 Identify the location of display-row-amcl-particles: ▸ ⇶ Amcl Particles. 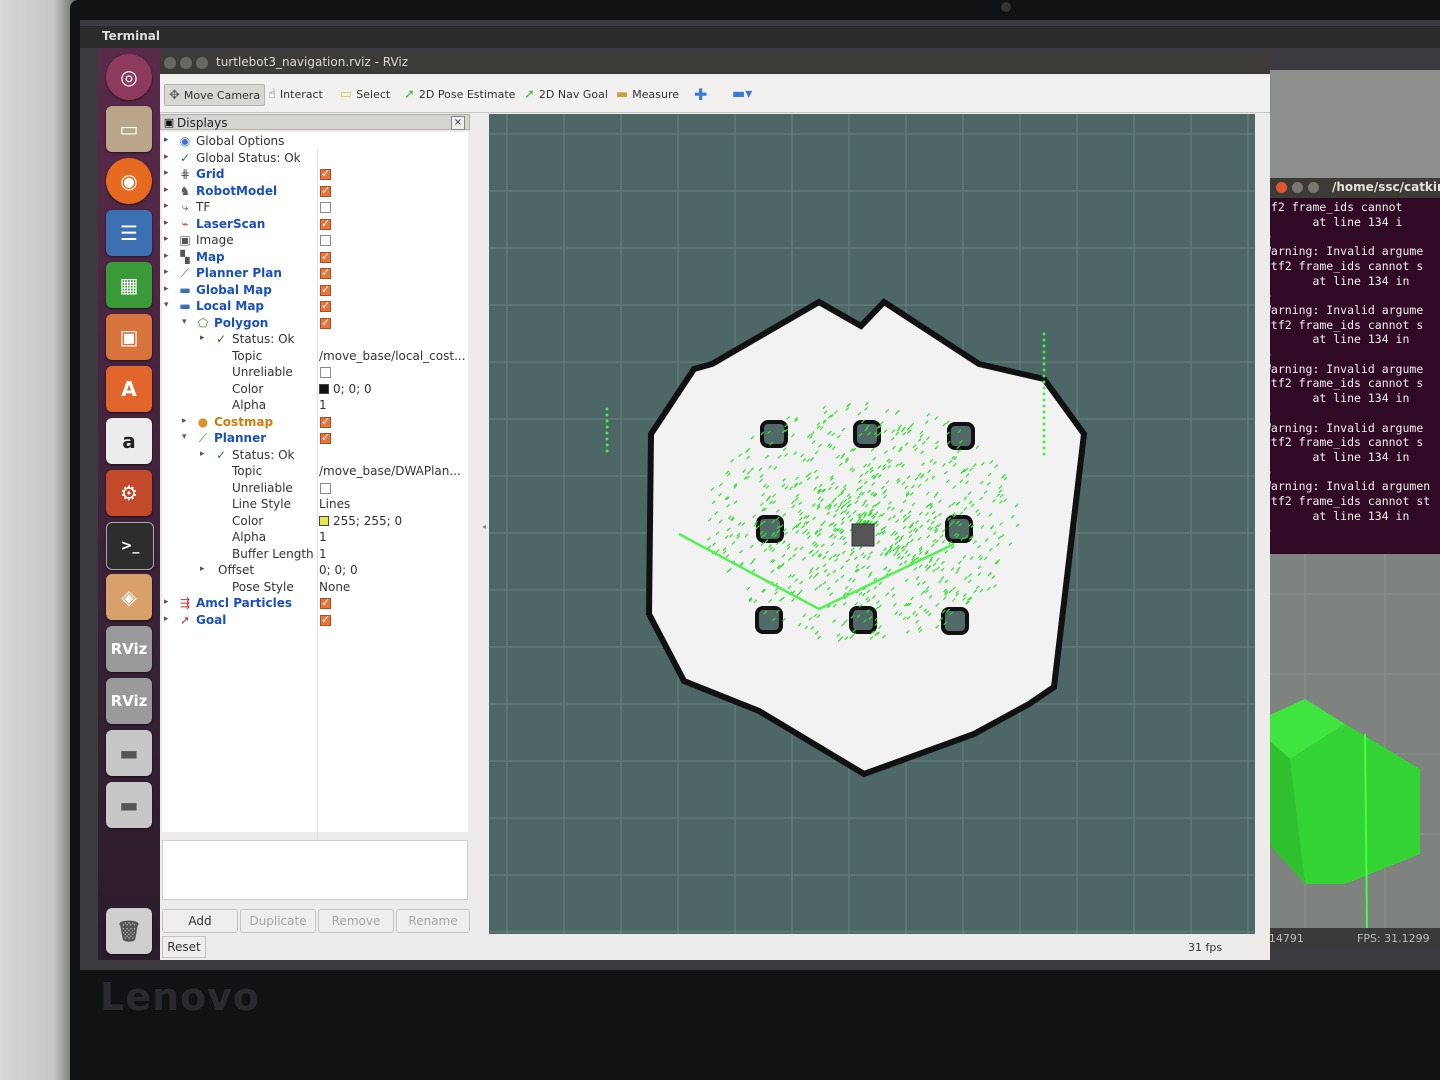
(315, 604).